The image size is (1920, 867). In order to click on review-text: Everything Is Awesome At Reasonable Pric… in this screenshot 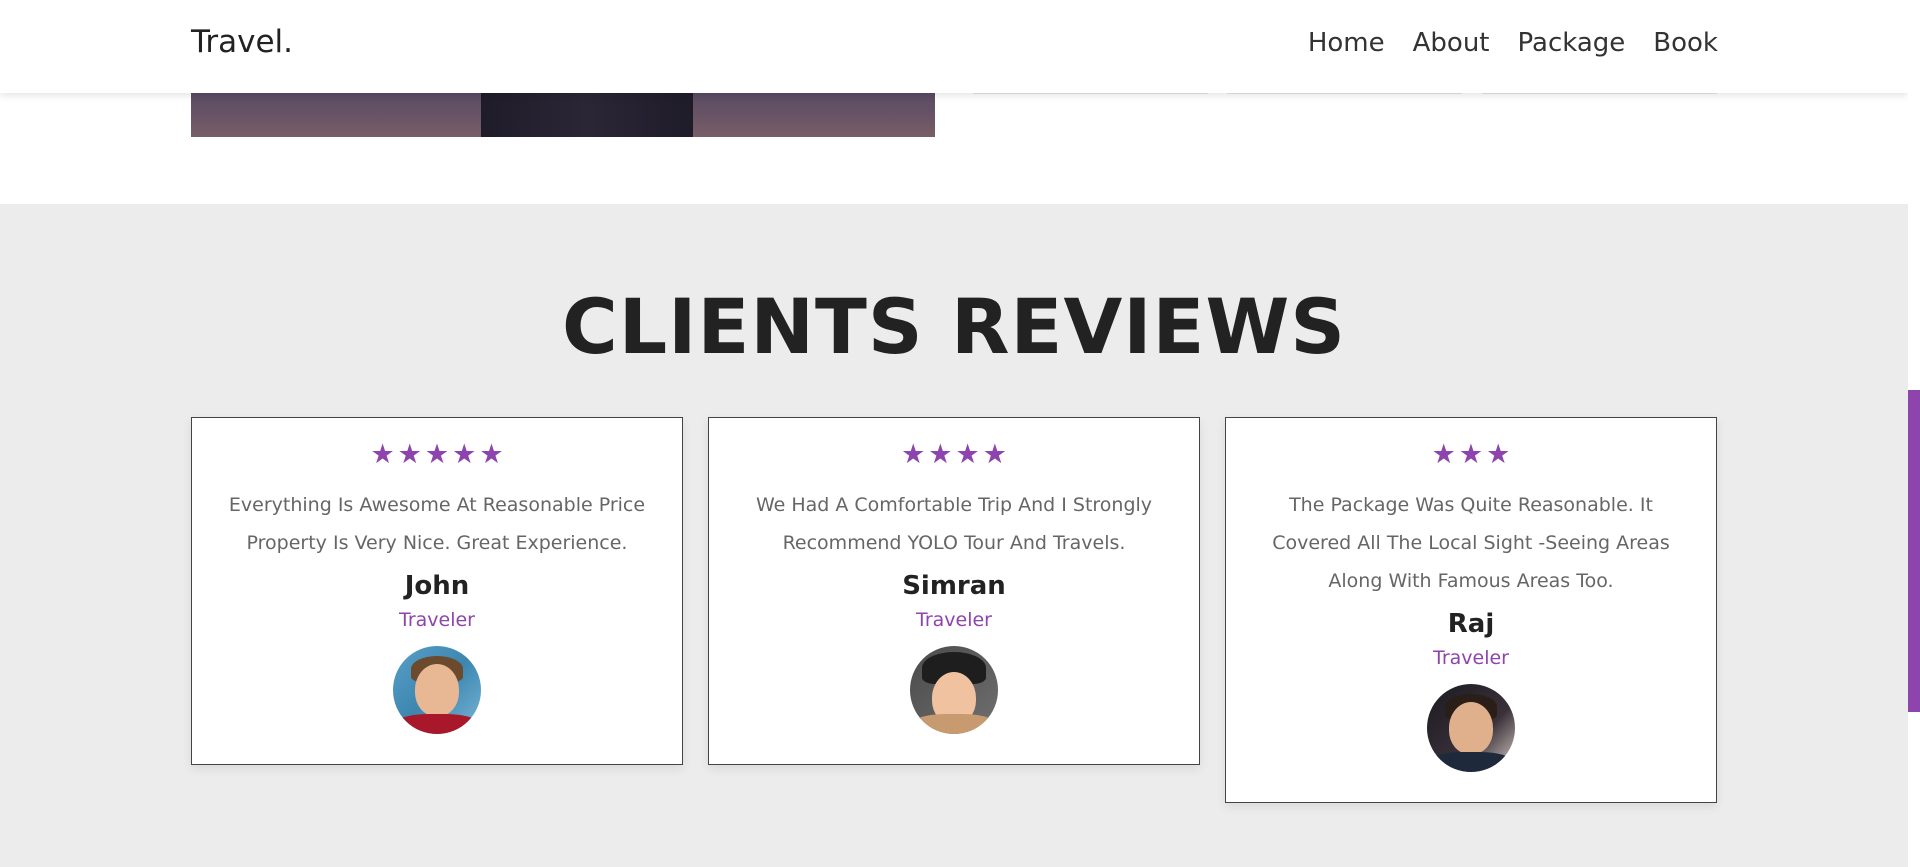, I will do `click(437, 524)`.